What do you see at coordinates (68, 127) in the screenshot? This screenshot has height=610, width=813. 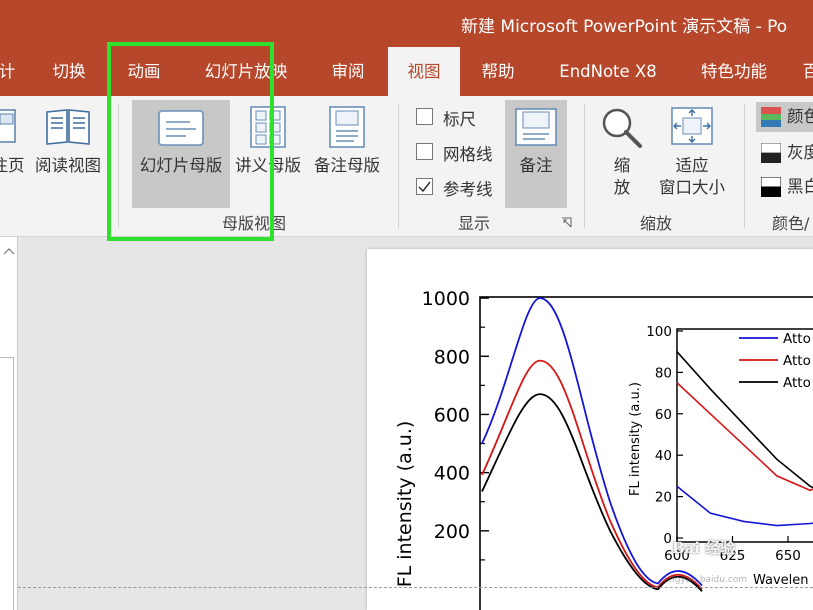 I see `reading-view-icon` at bounding box center [68, 127].